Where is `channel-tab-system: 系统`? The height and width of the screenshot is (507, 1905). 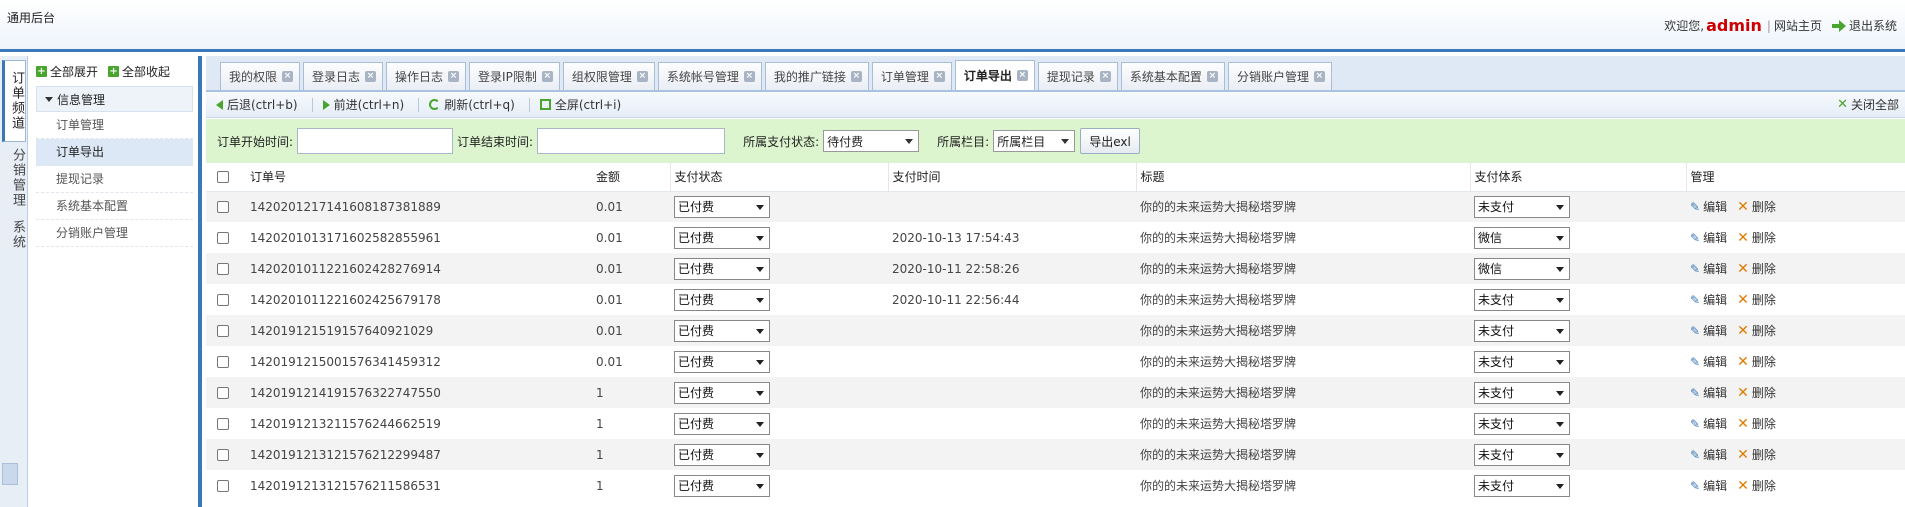
channel-tab-system: 系统 is located at coordinates (14, 235).